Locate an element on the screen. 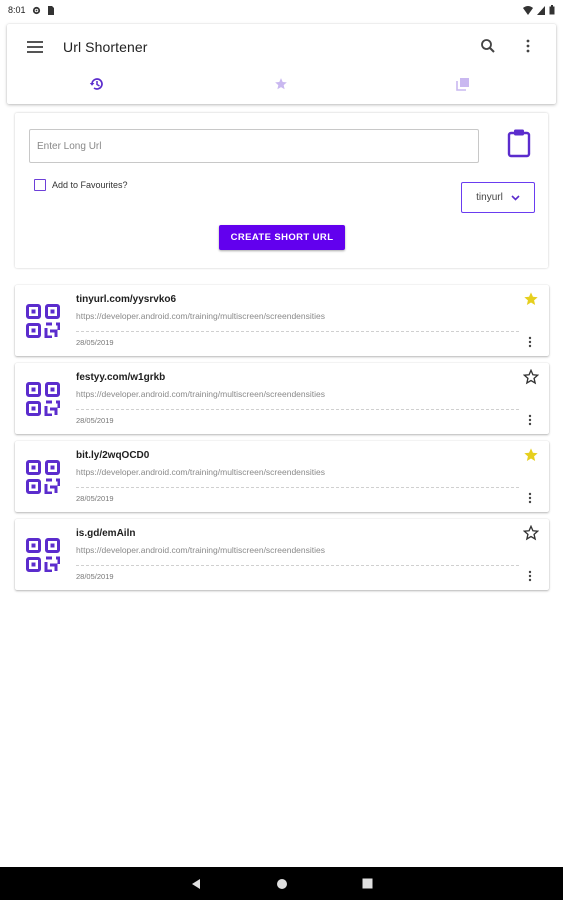  tab-favourites is located at coordinates (281, 84).